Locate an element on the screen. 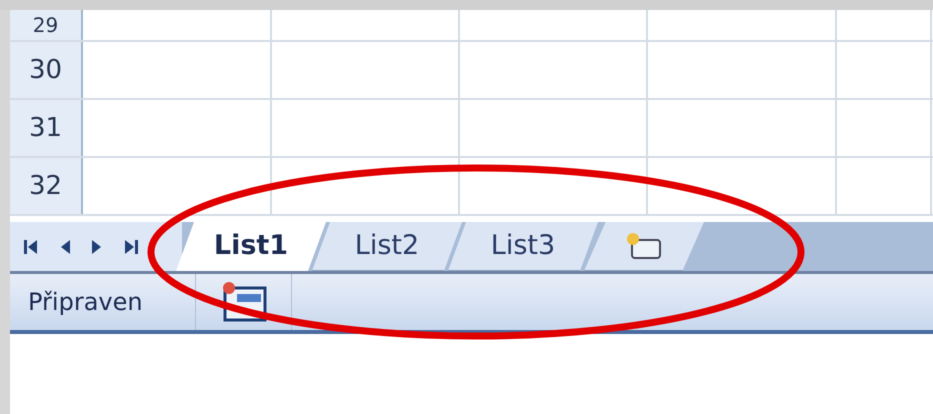  sheet-tab: List3 is located at coordinates (523, 246).